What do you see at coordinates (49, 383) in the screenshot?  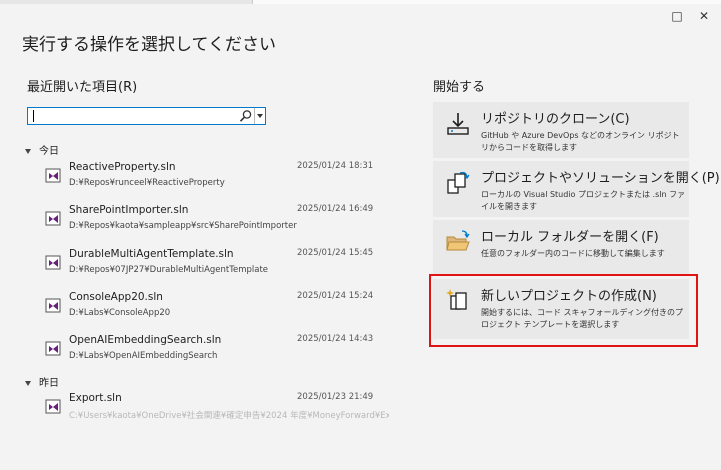 I see `group-label: 昨日` at bounding box center [49, 383].